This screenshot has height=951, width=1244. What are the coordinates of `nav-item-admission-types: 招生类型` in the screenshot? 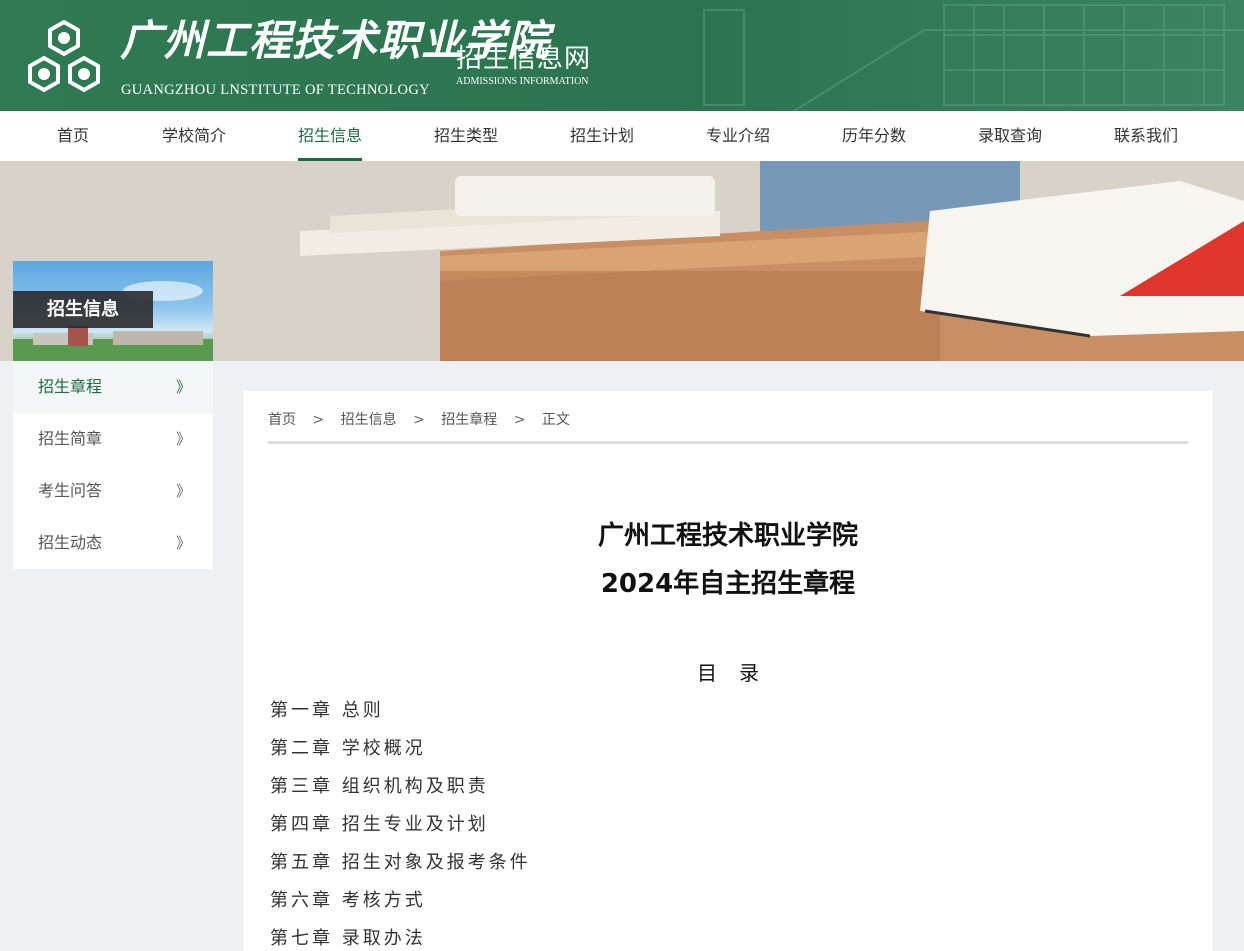 It's located at (466, 136).